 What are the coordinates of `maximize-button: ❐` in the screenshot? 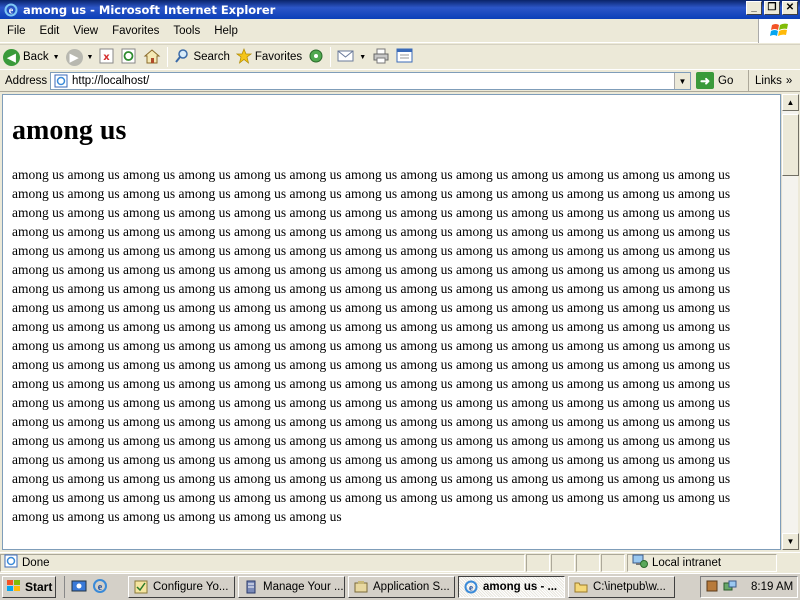 It's located at (772, 8).